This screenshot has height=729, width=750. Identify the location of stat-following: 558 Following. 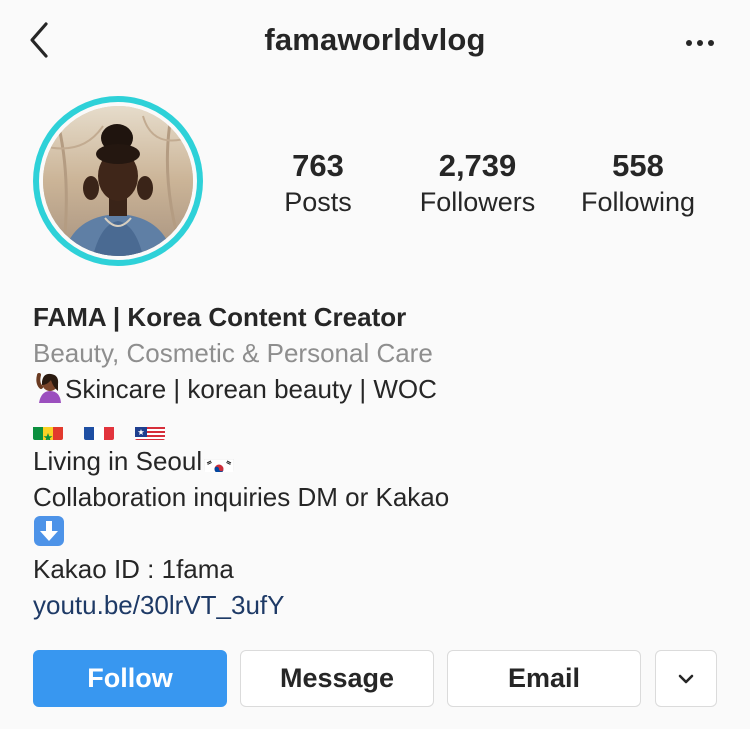
(638, 184).